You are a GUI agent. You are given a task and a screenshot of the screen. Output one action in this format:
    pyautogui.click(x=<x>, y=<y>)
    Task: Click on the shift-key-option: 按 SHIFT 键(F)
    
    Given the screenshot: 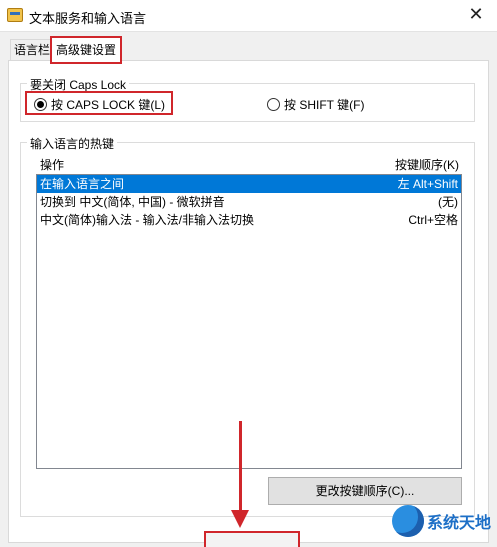 What is the action you would take?
    pyautogui.click(x=315, y=104)
    